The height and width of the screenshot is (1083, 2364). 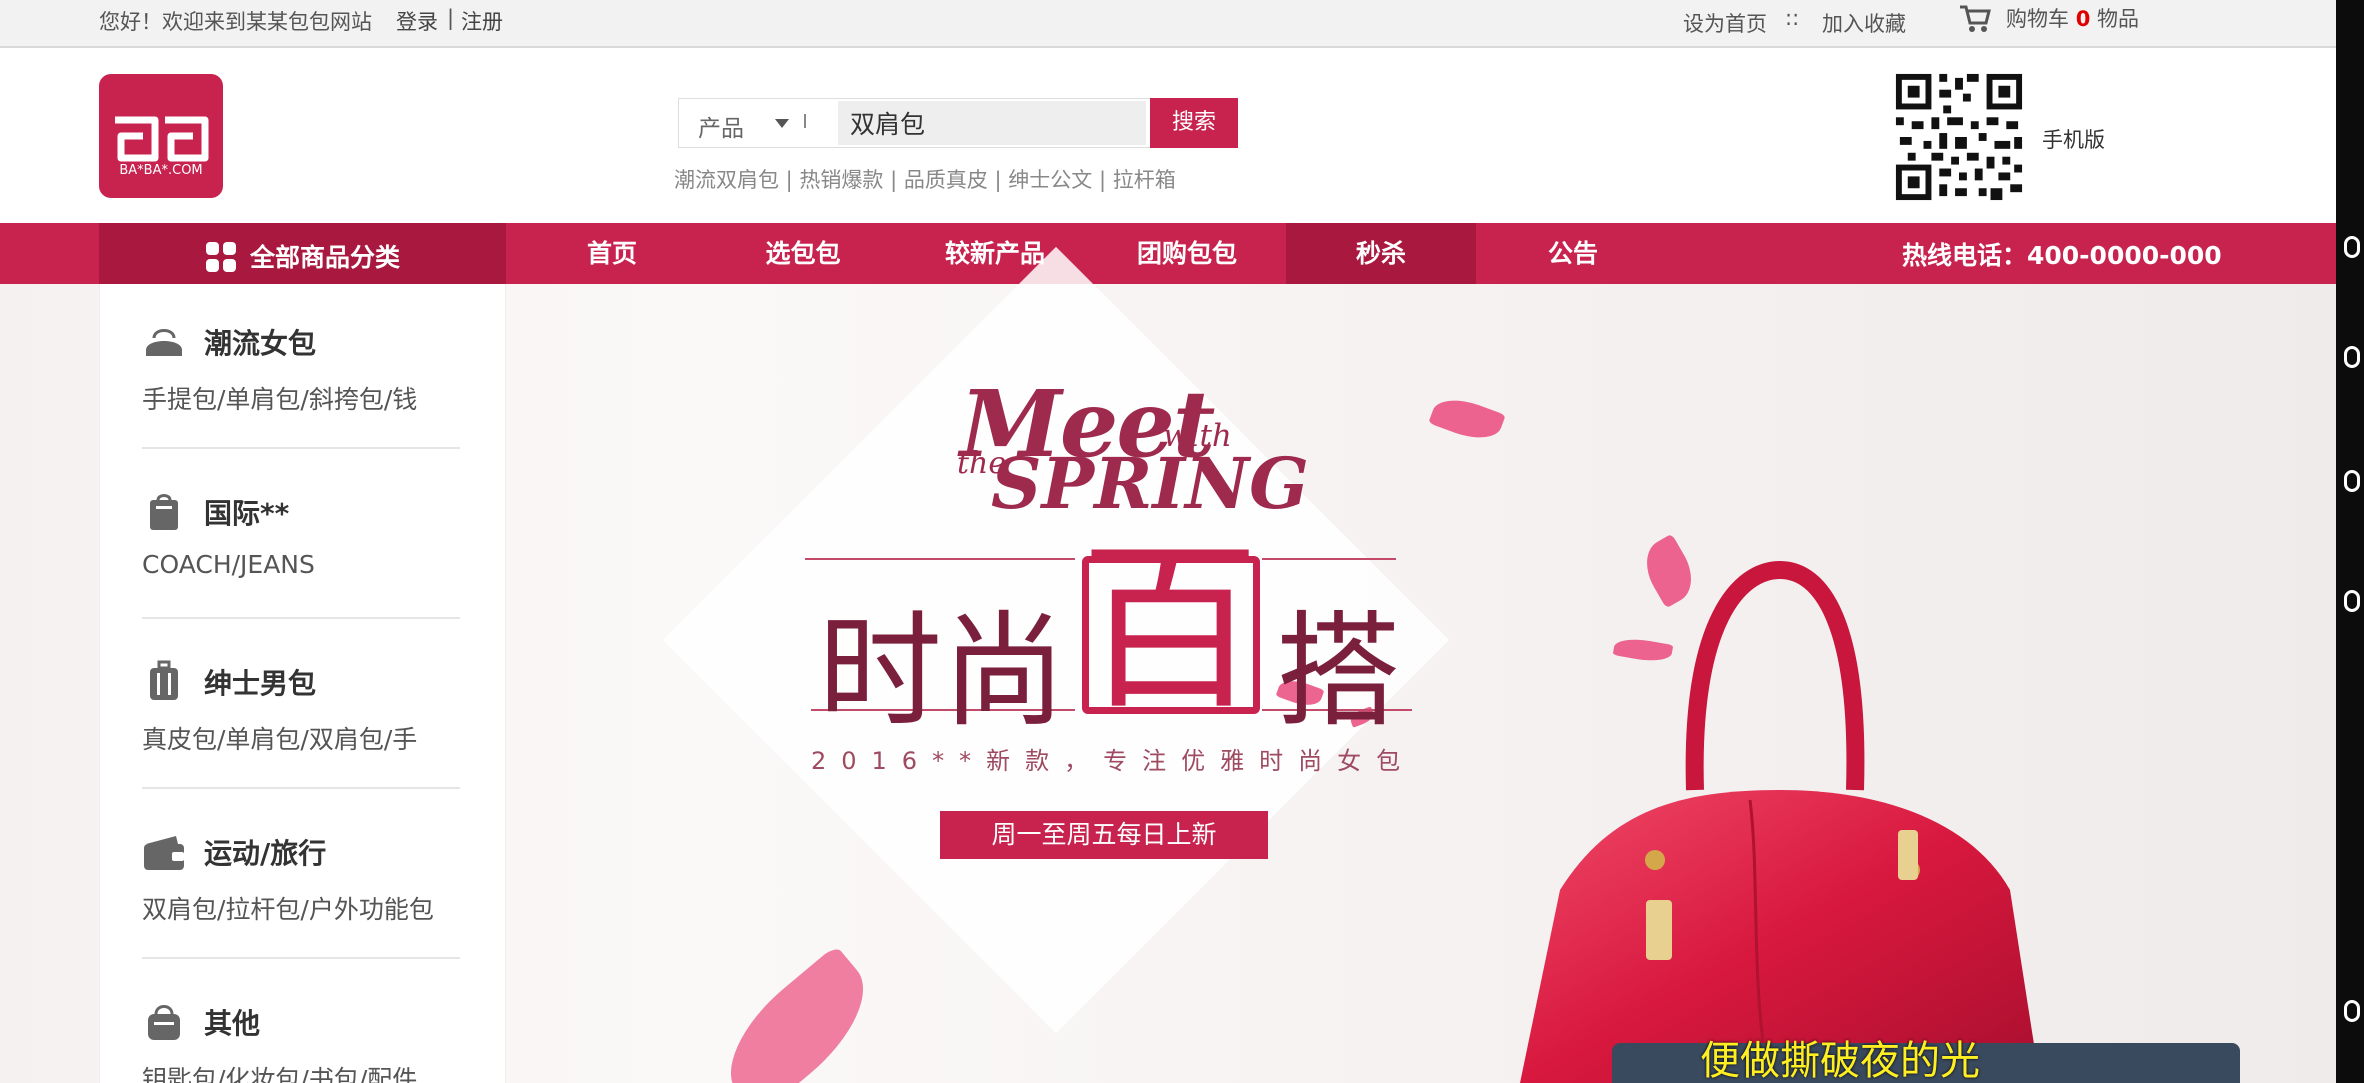 What do you see at coordinates (164, 853) in the screenshot?
I see `wallet-icon` at bounding box center [164, 853].